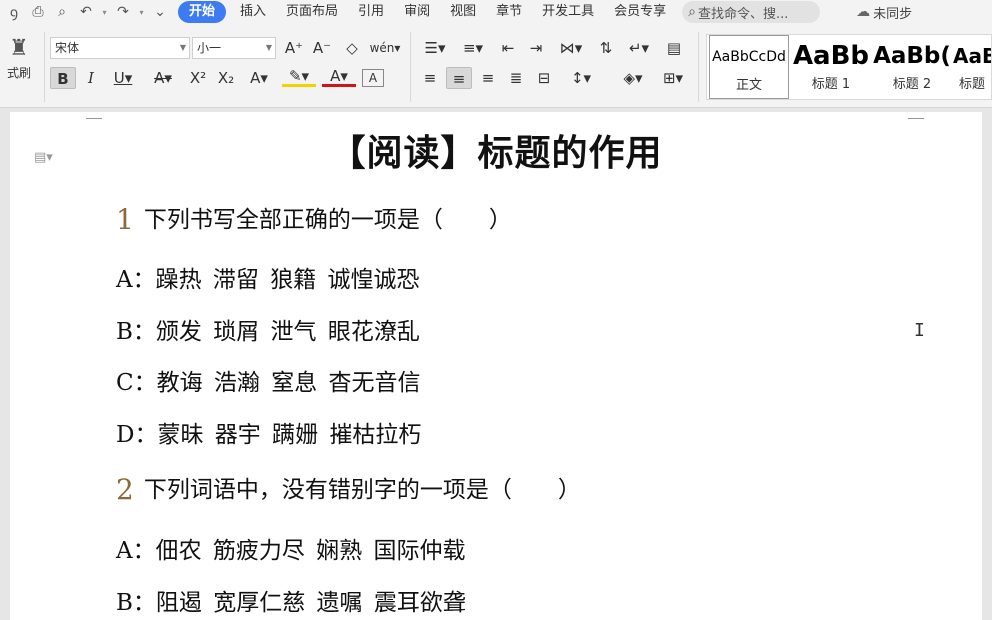 This screenshot has height=620, width=992. Describe the element at coordinates (568, 12) in the screenshot. I see `tab-developer-tools: 开发工具` at that location.